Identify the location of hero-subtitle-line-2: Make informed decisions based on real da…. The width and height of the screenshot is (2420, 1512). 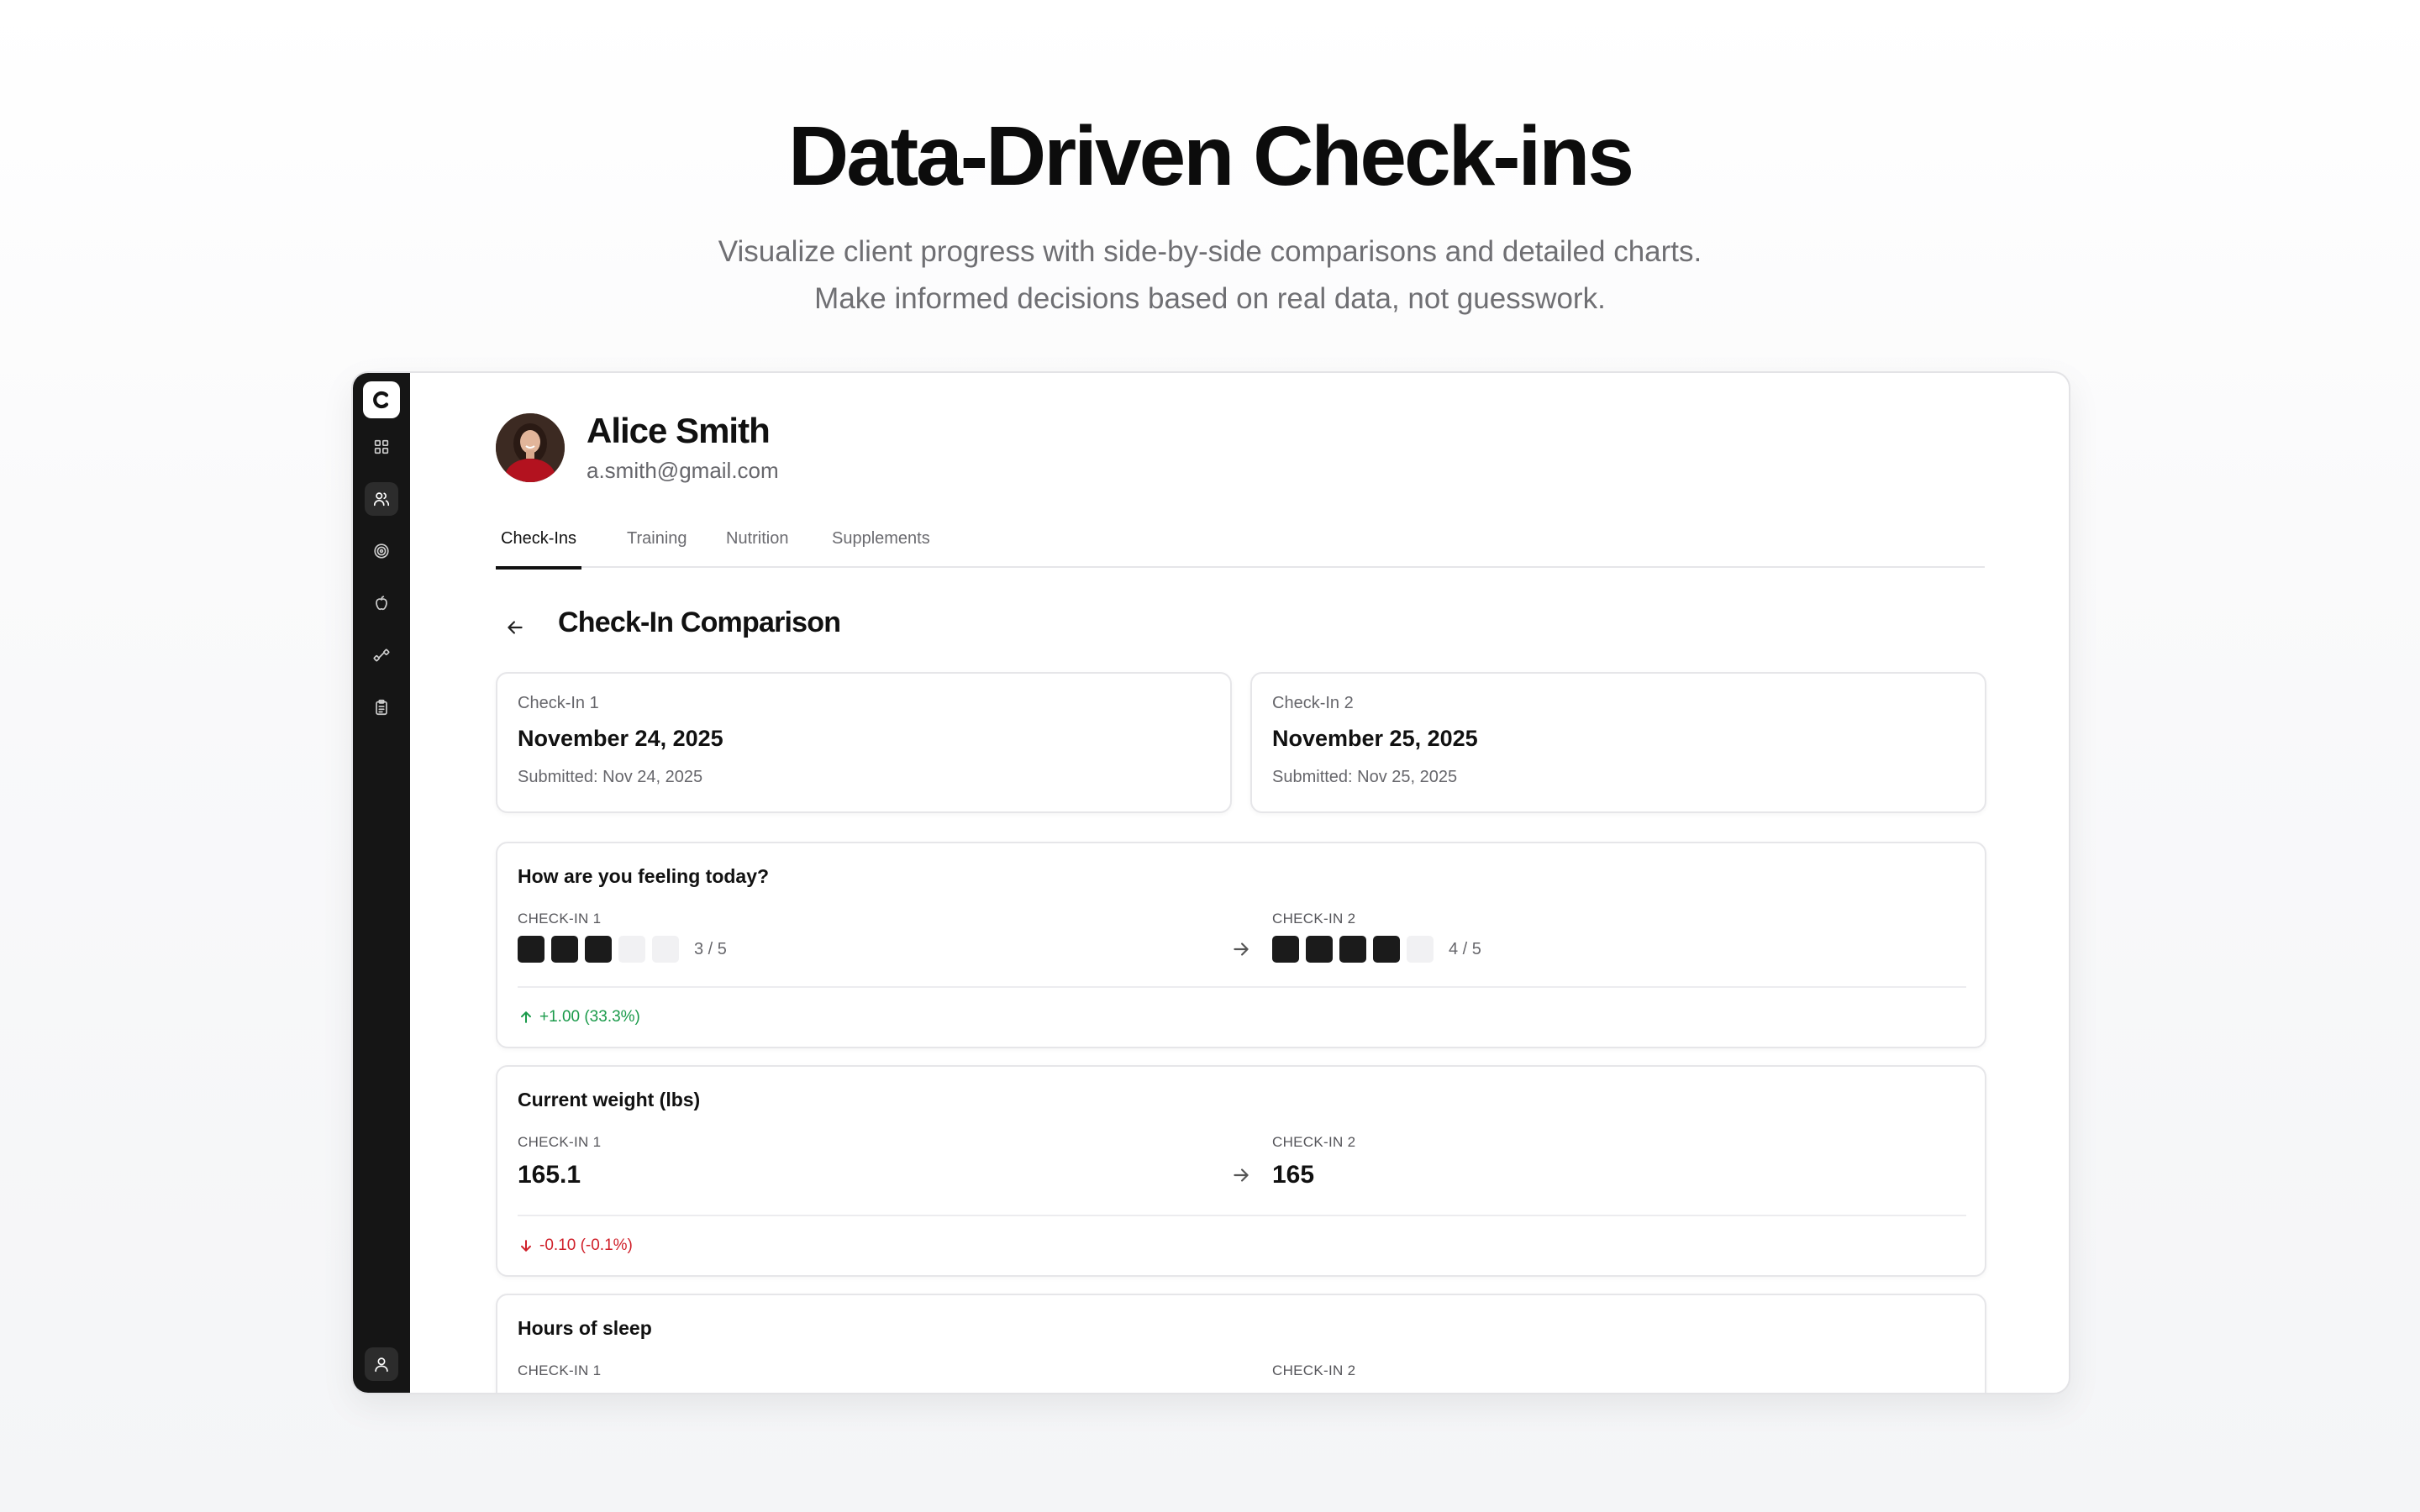
(1210, 298).